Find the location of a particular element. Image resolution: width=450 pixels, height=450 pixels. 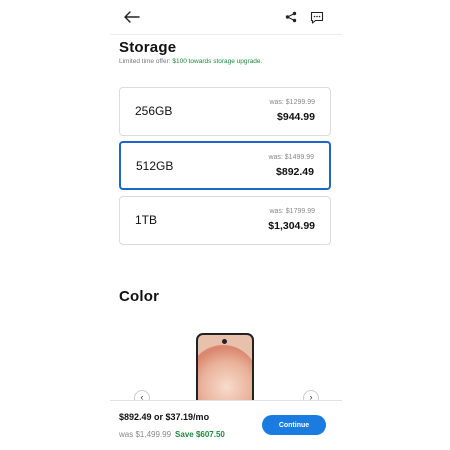

chat-icon is located at coordinates (317, 17).